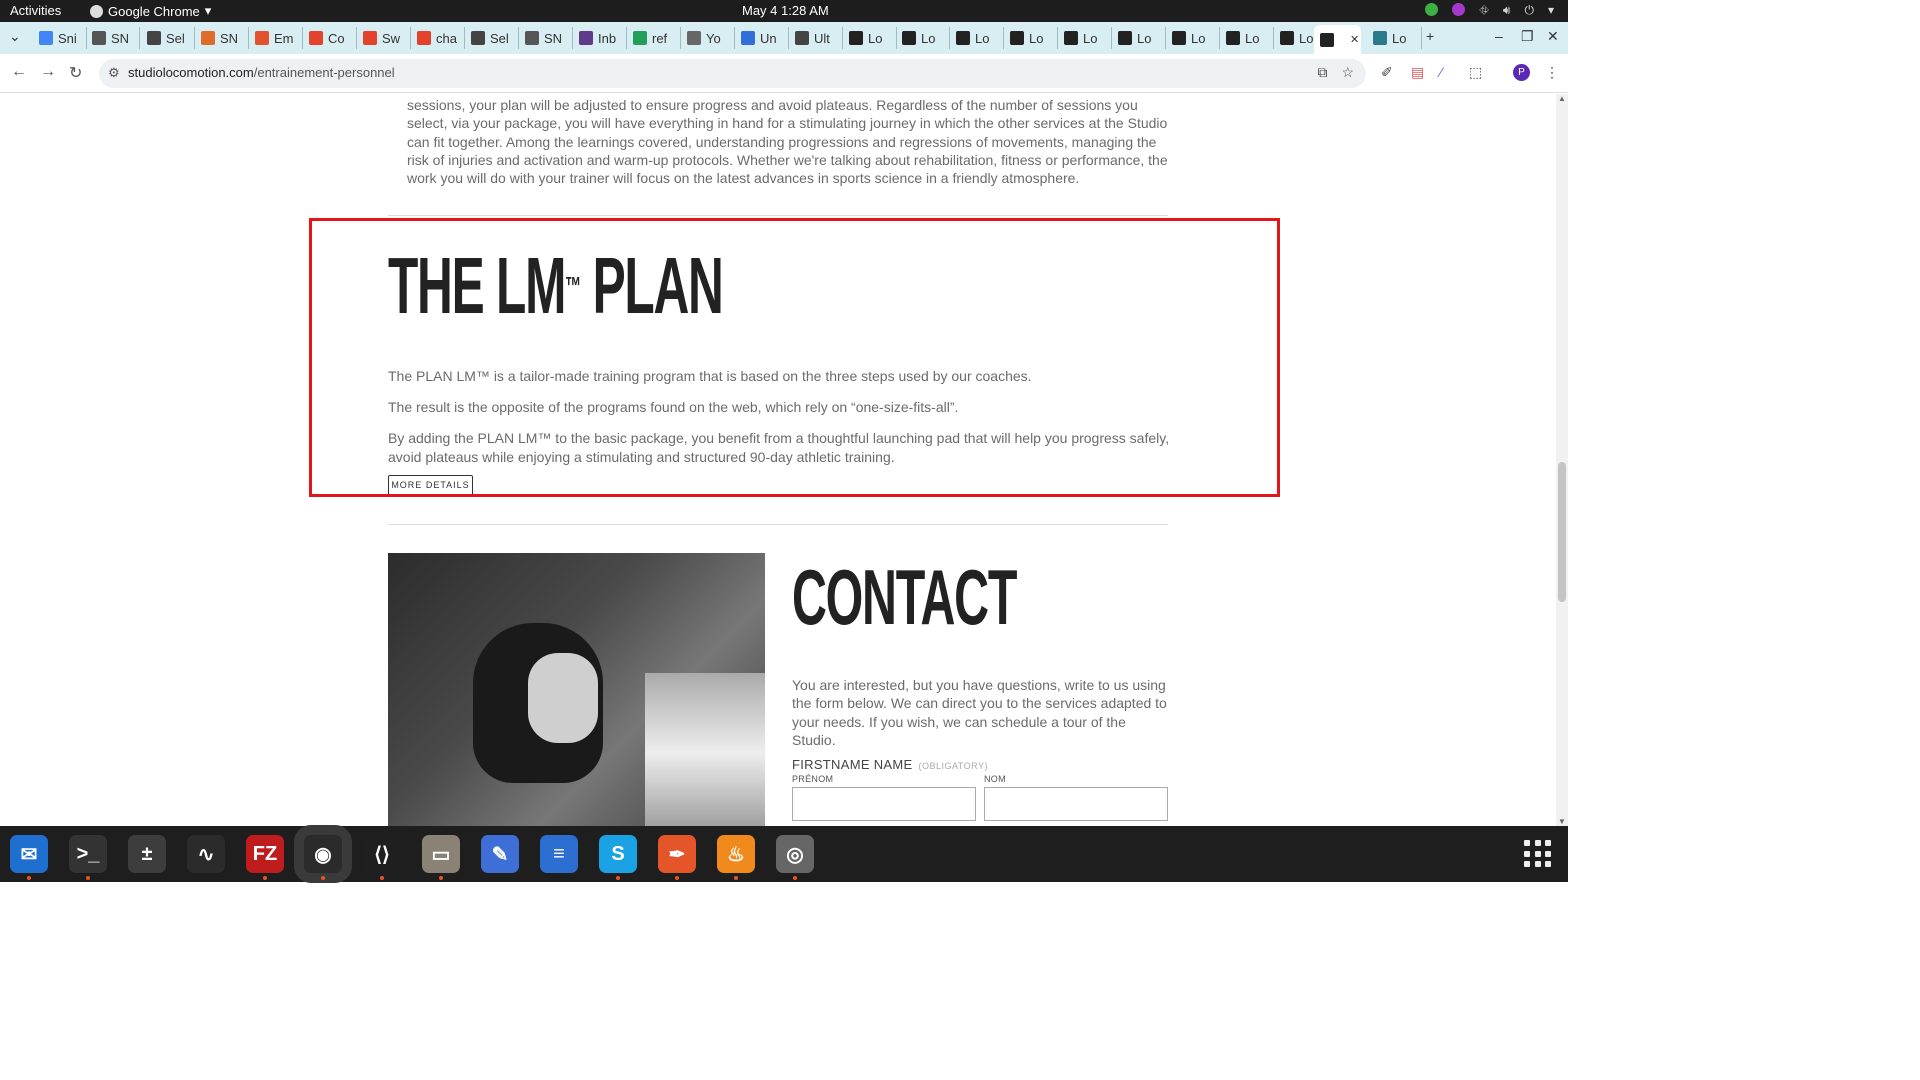  Describe the element at coordinates (1459, 9) in the screenshot. I see `firefox-icon` at that location.